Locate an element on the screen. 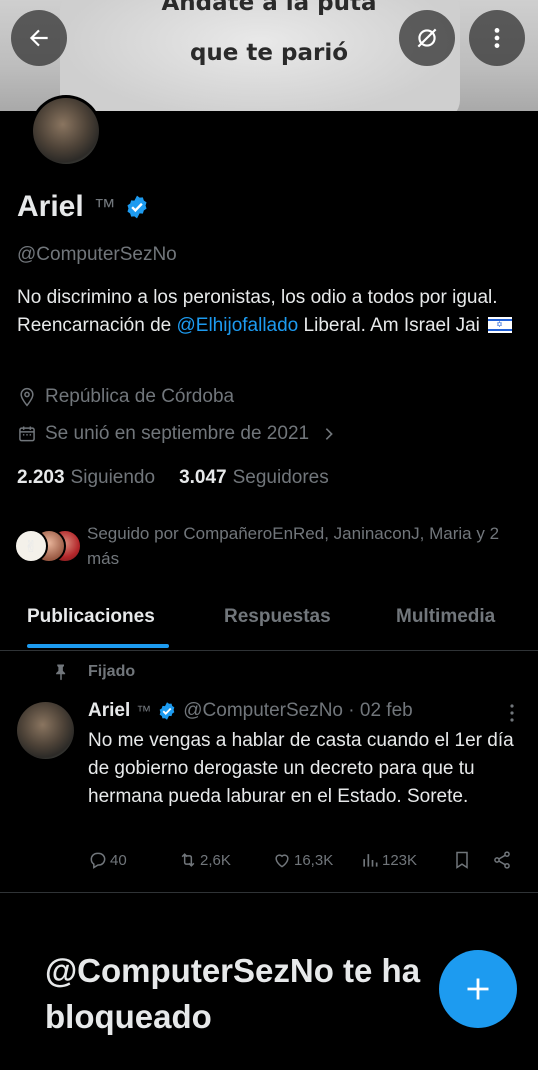 The image size is (538, 1070). post-author-name: Ariel is located at coordinates (109, 711).